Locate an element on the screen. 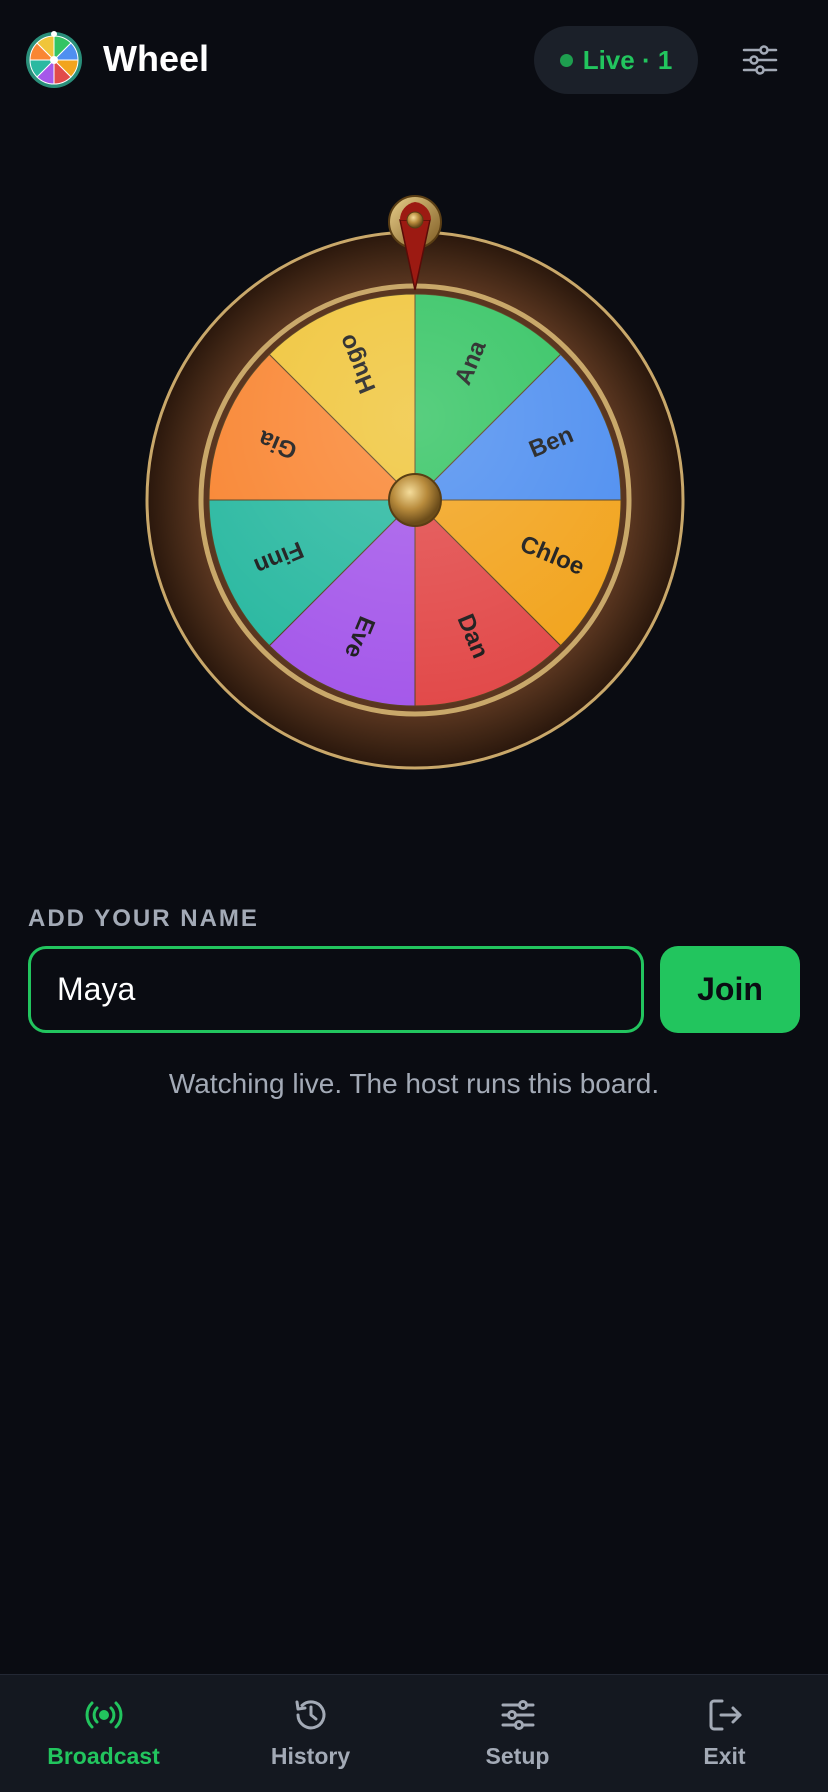 Image resolution: width=828 pixels, height=1792 pixels. settings-button is located at coordinates (760, 60).